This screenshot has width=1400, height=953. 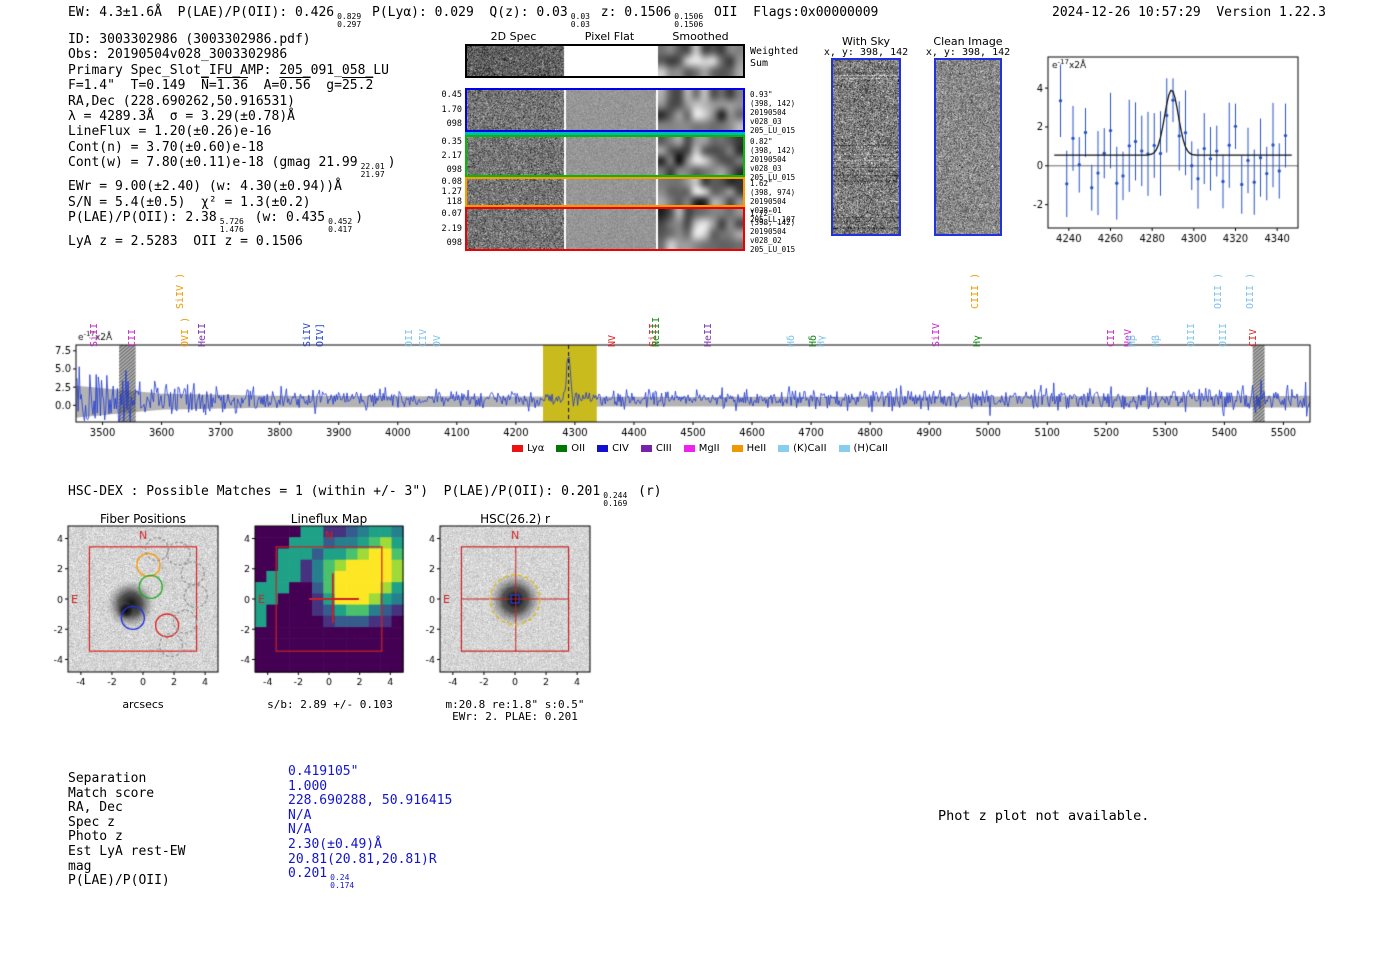 What do you see at coordinates (968, 52) in the screenshot?
I see `clean-image-coords: x, y: 398, 142` at bounding box center [968, 52].